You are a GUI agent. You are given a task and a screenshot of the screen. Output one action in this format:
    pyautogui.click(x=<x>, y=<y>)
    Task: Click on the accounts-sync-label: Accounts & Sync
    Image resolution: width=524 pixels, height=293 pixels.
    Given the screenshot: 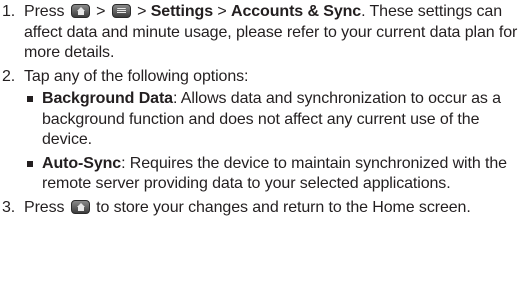 What is the action you would take?
    pyautogui.click(x=296, y=11)
    